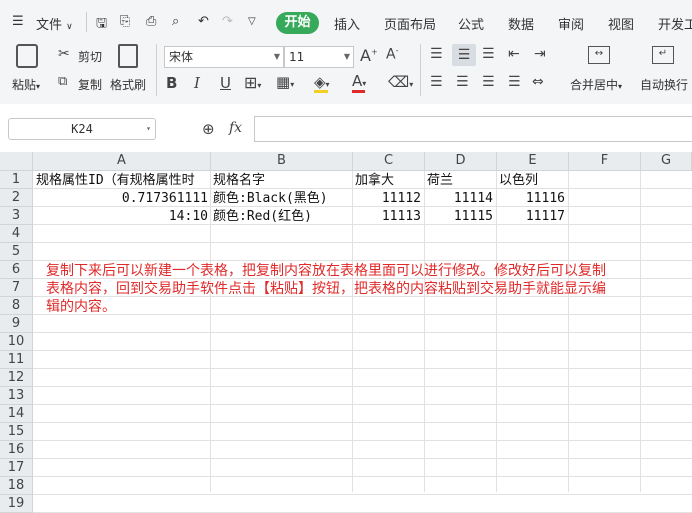 This screenshot has height=513, width=692. What do you see at coordinates (122, 217) in the screenshot?
I see `cell-a3: 14:10` at bounding box center [122, 217].